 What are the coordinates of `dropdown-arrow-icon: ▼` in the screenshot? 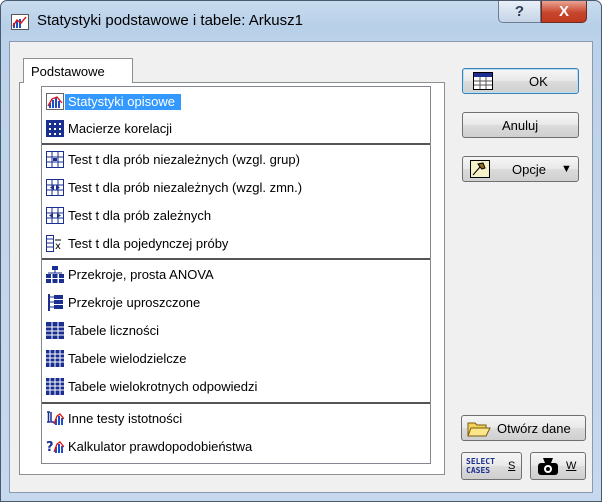 It's located at (566, 169).